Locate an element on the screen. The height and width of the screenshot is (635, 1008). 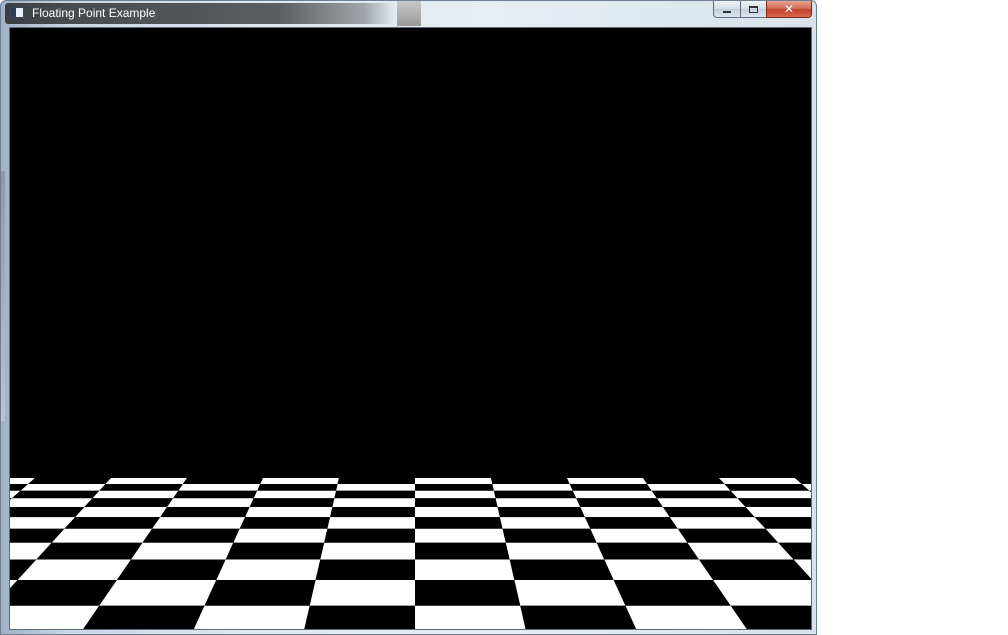
title-bar-overlap is located at coordinates (409, 13).